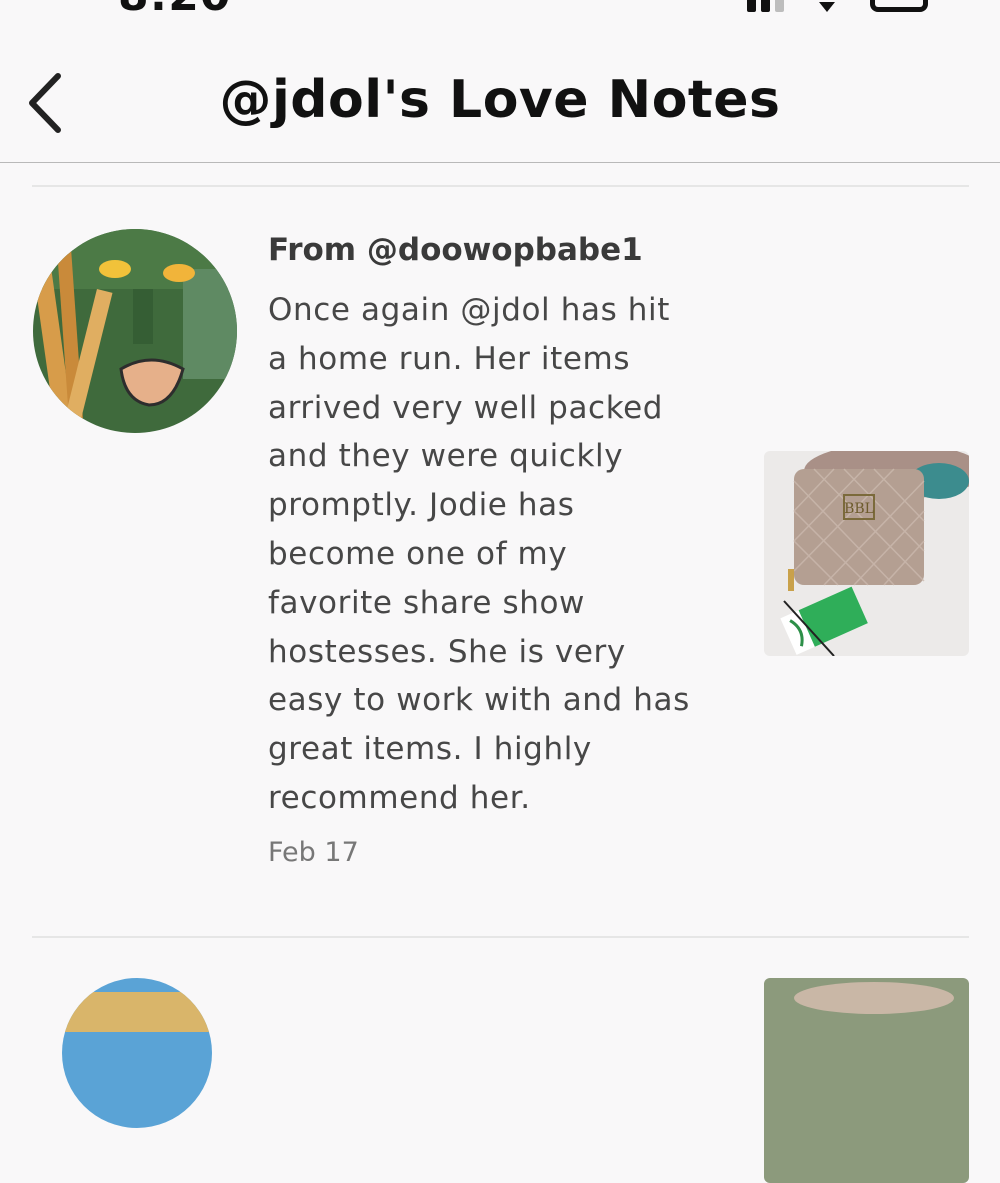  I want to click on item-thumbnail, so click(866, 1080).